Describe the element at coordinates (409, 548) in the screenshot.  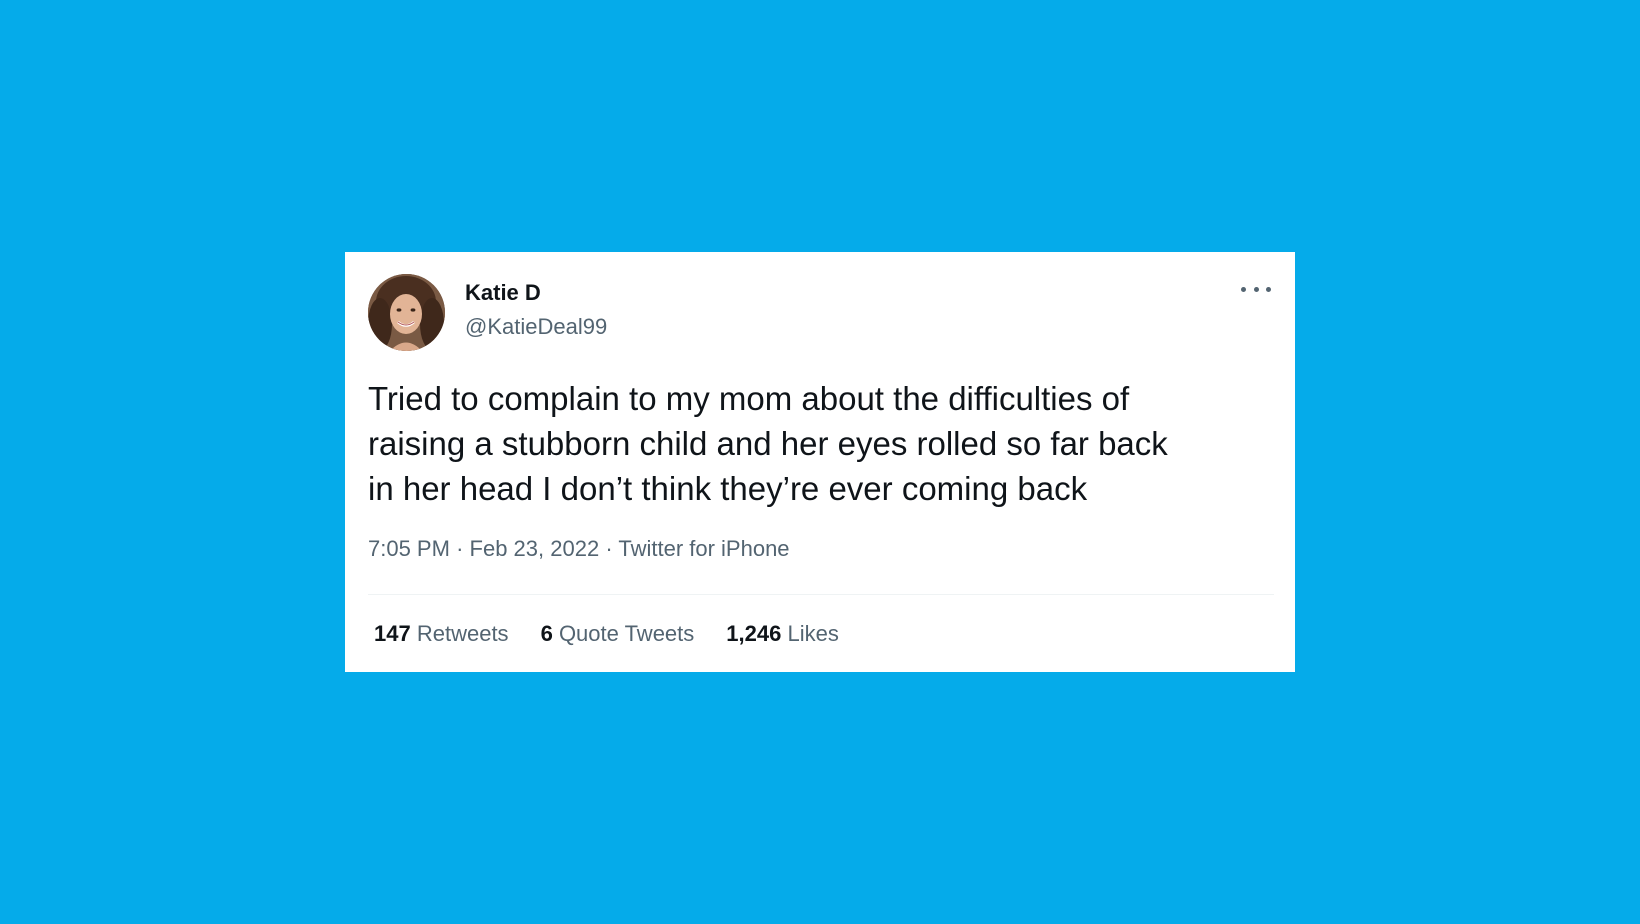
I see `tweet-time: 7:05 PM` at that location.